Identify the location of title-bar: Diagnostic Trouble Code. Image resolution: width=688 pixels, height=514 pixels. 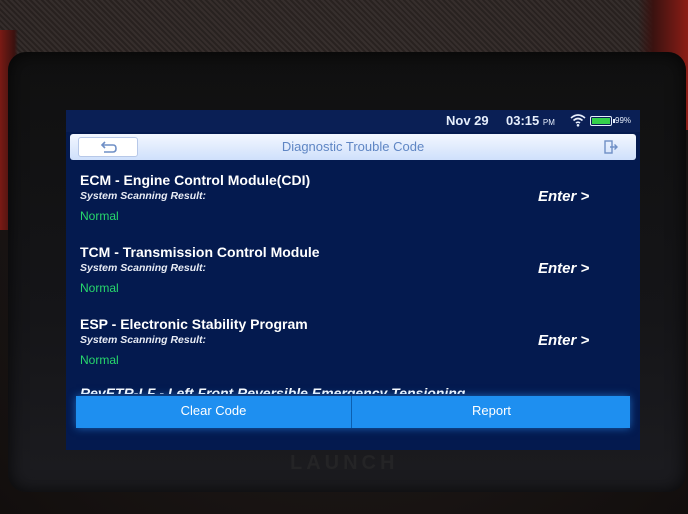
(353, 147).